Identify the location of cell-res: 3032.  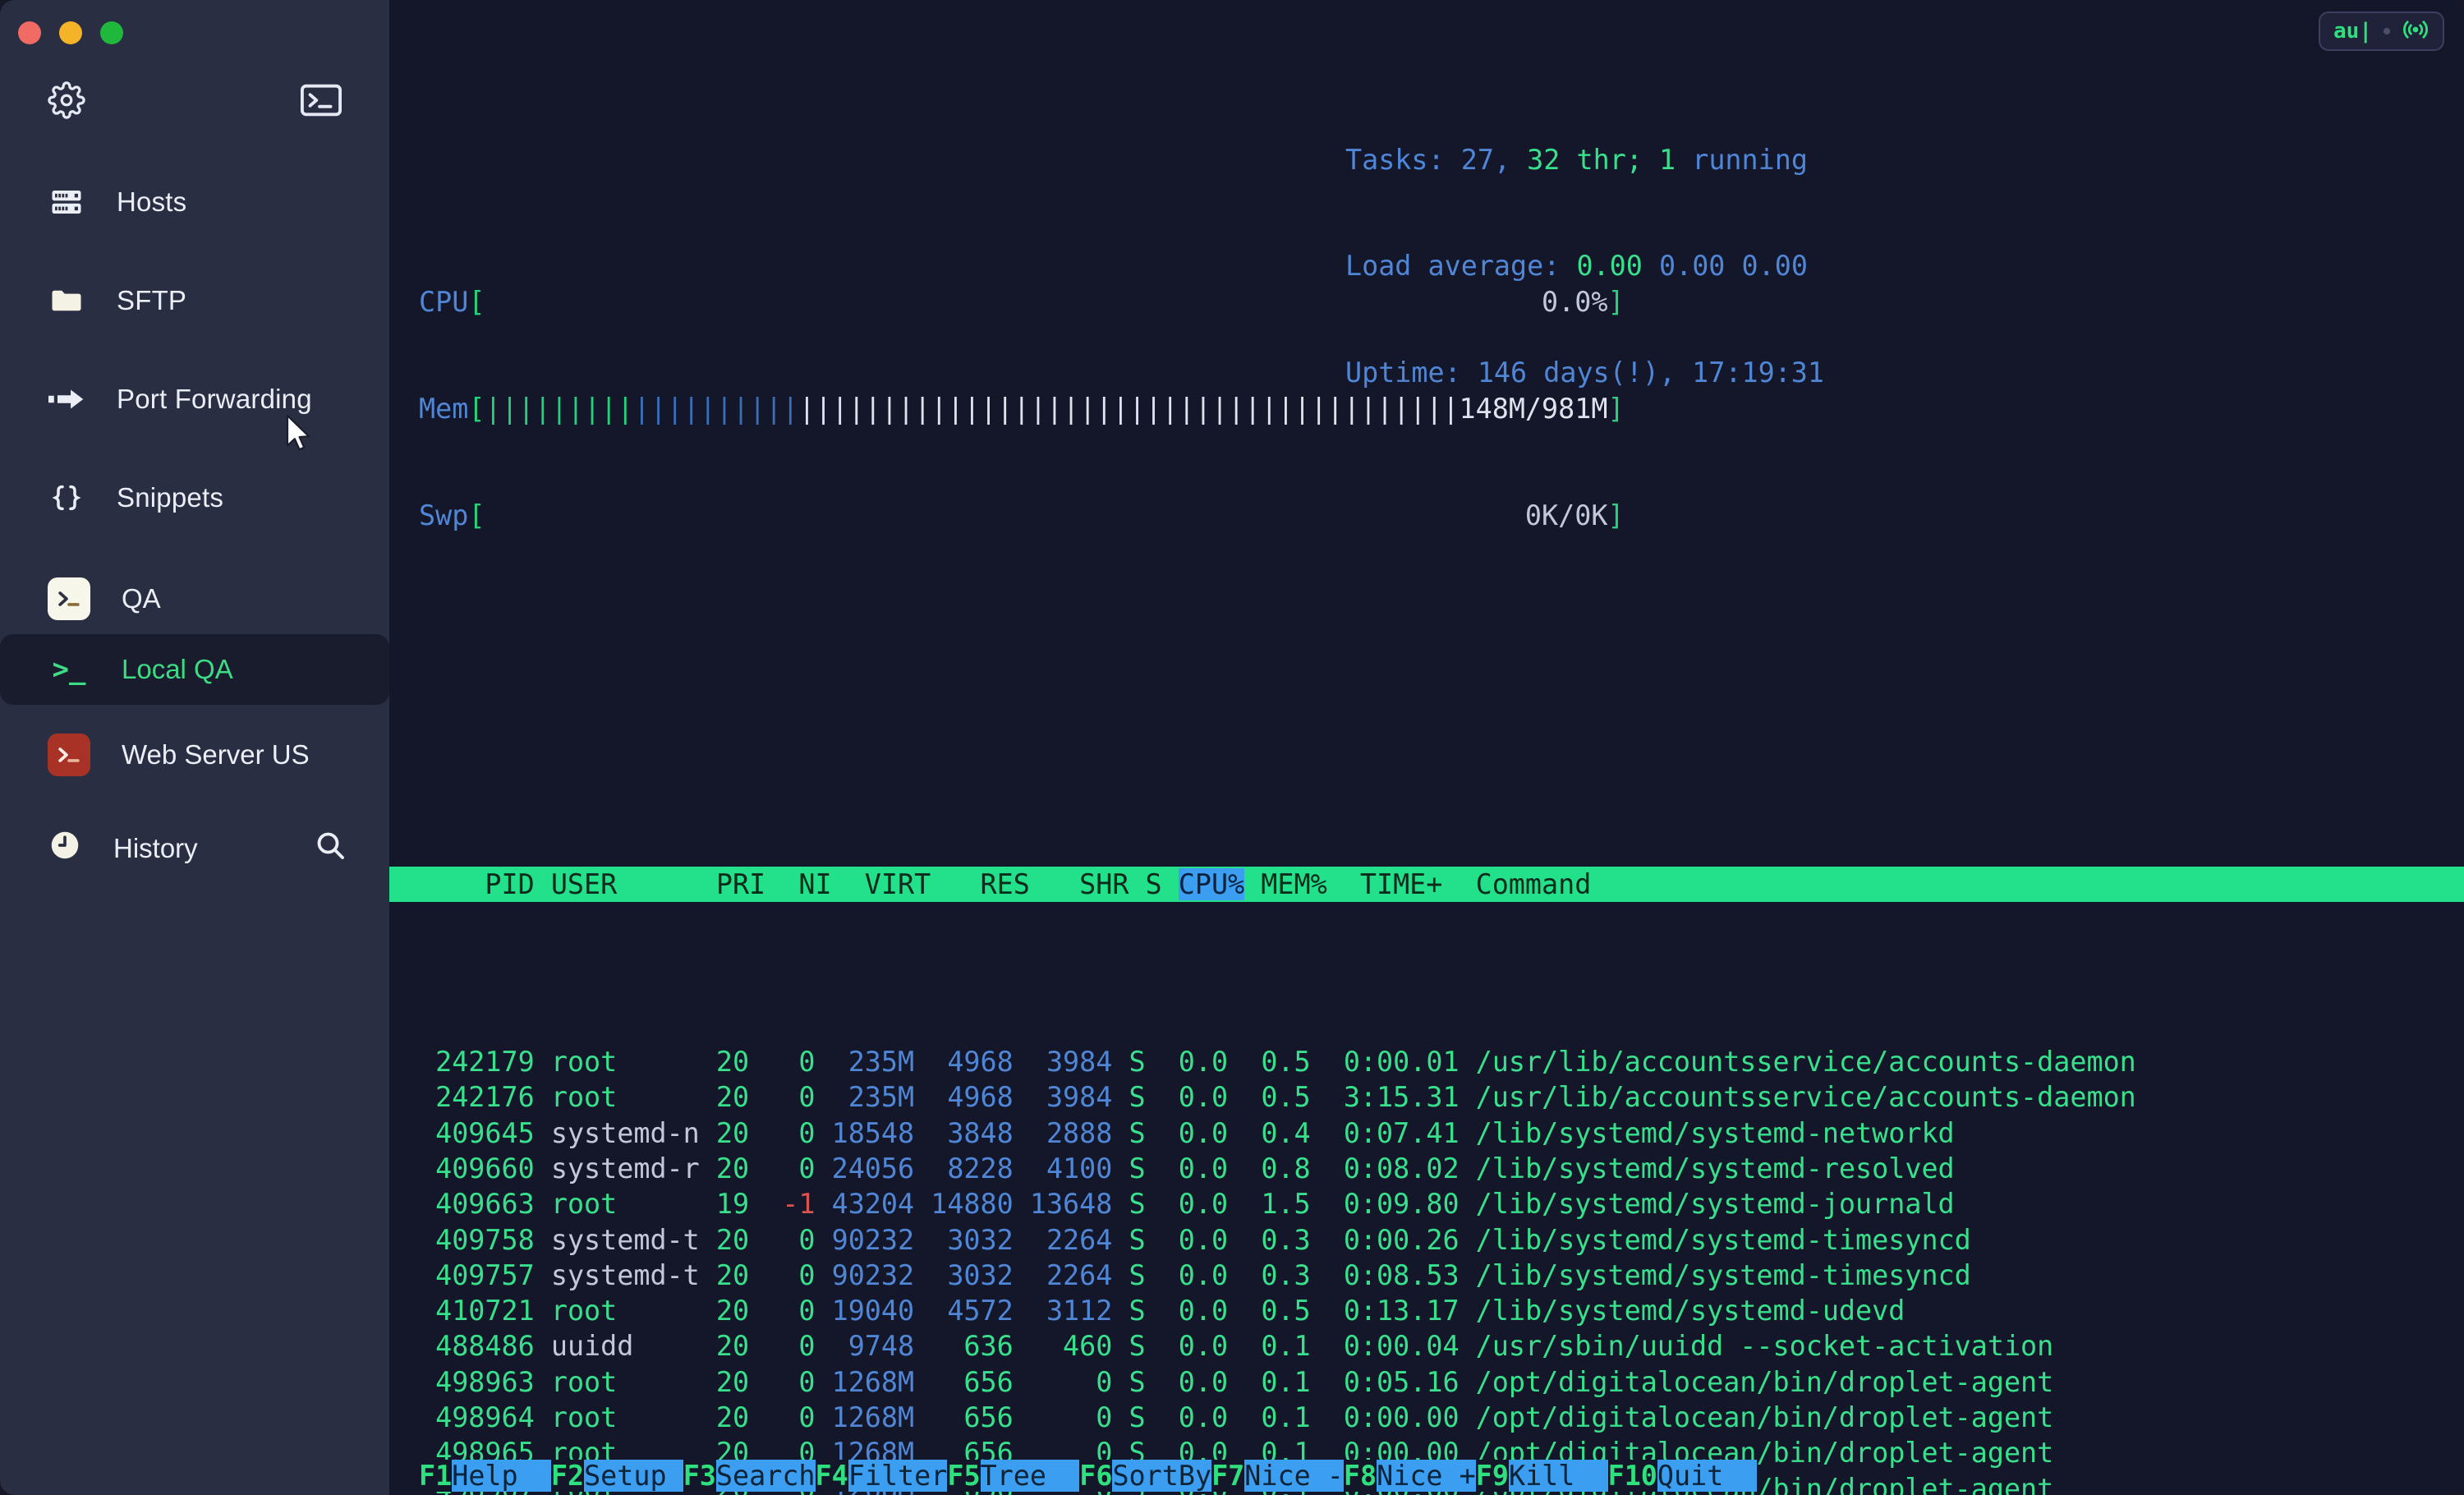
(964, 1274).